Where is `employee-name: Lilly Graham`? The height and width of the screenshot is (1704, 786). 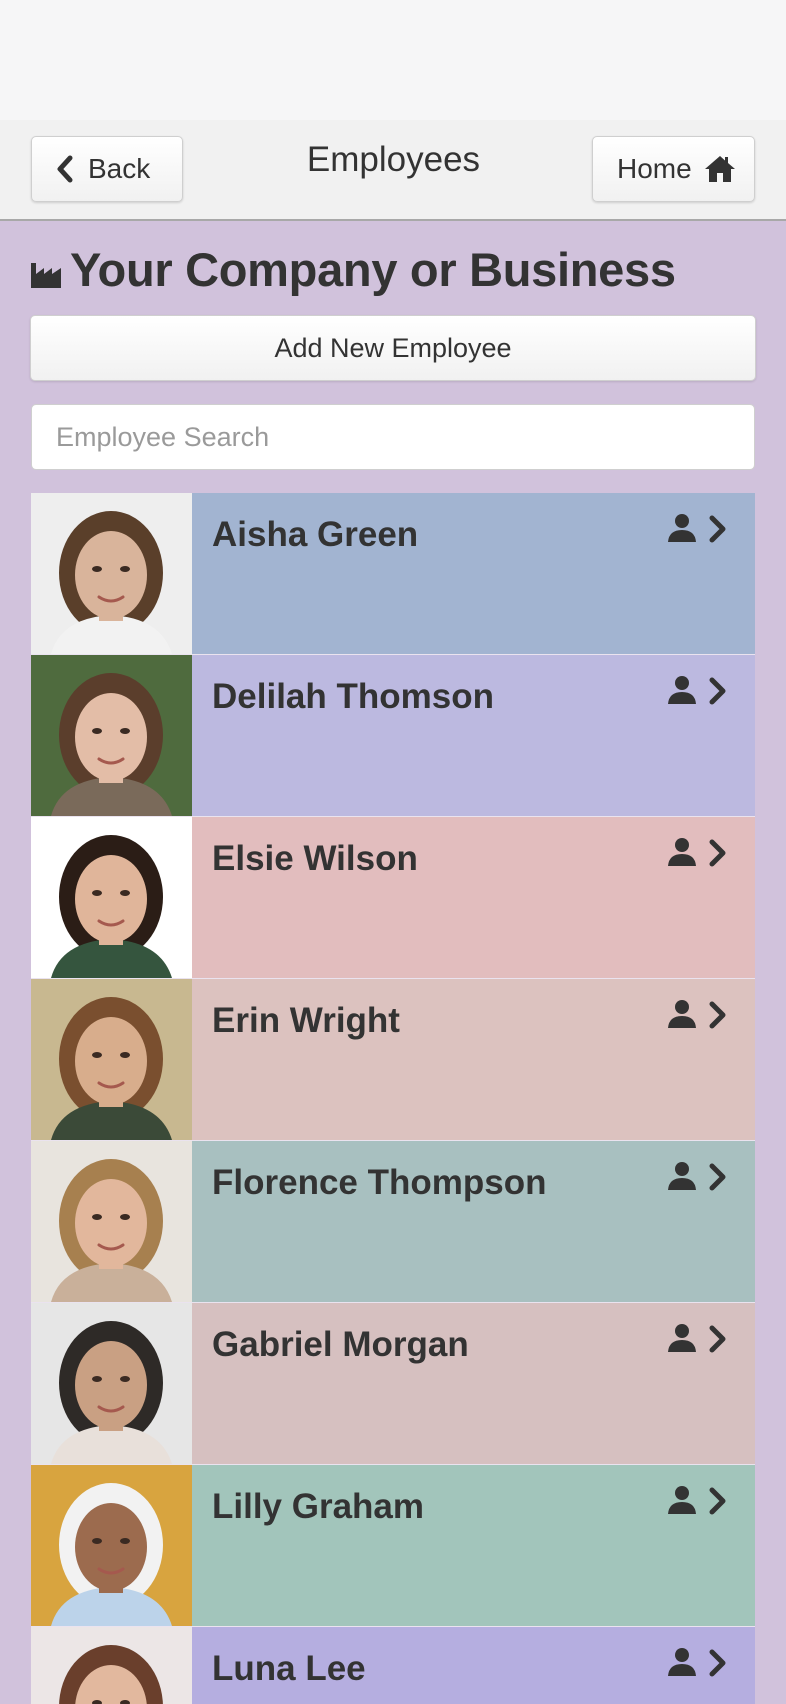
employee-name: Lilly Graham is located at coordinates (318, 1506).